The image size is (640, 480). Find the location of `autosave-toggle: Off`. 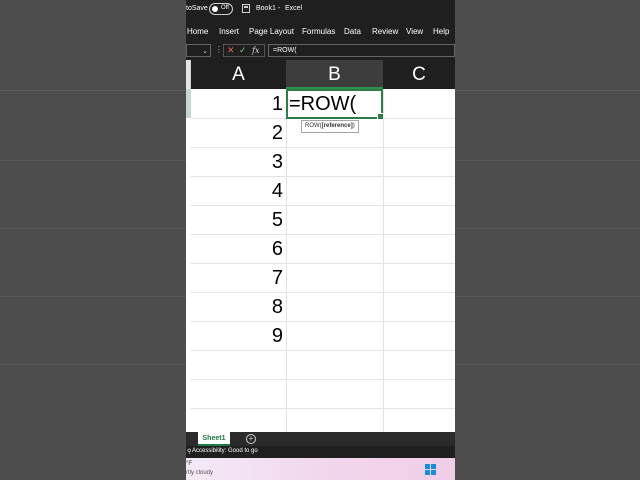

autosave-toggle: Off is located at coordinates (221, 9).